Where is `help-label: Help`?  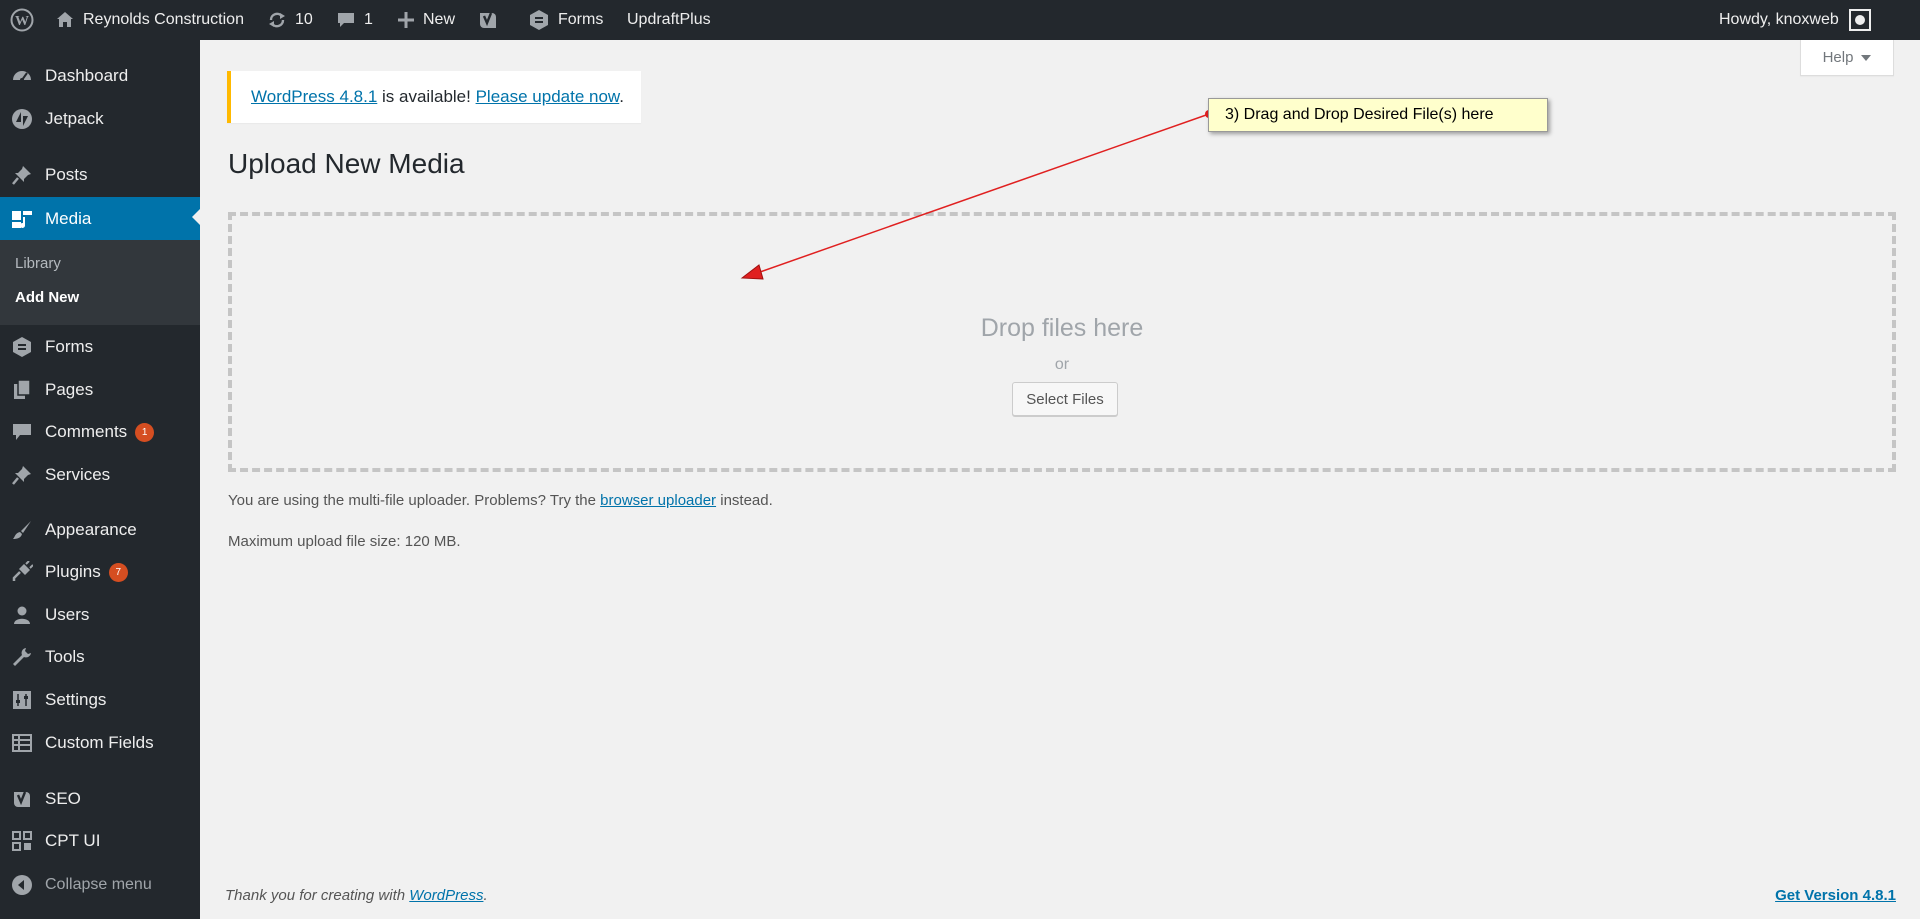
help-label: Help is located at coordinates (1838, 57).